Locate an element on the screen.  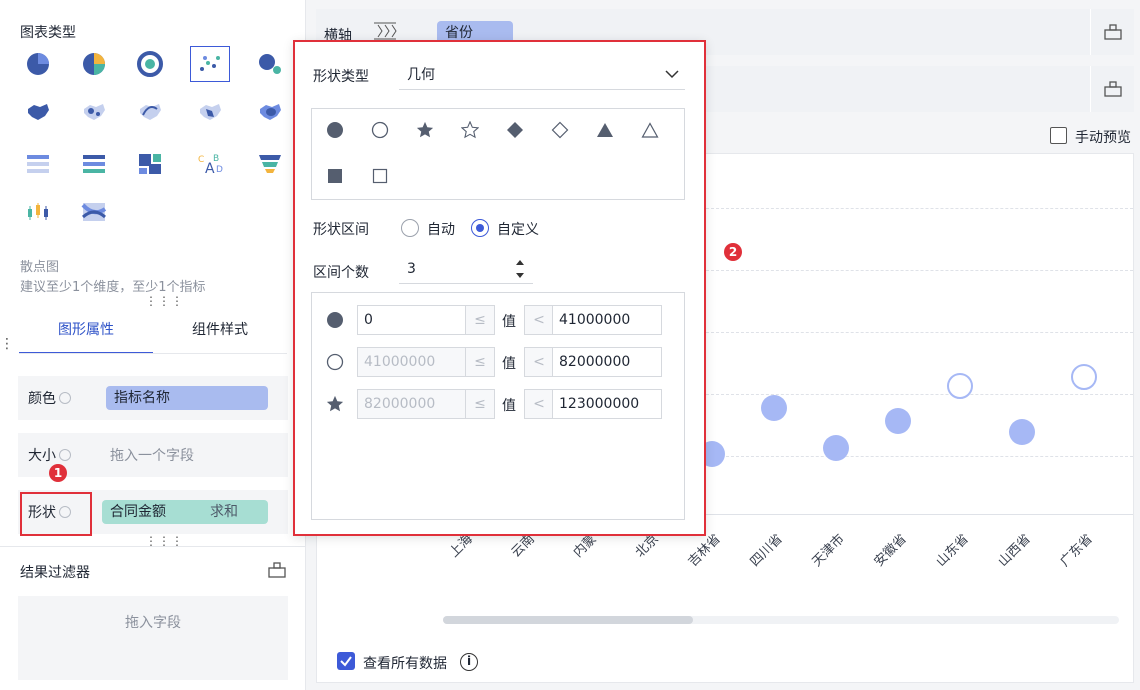
x-tick-label: 安徽省 is located at coordinates (890, 550).